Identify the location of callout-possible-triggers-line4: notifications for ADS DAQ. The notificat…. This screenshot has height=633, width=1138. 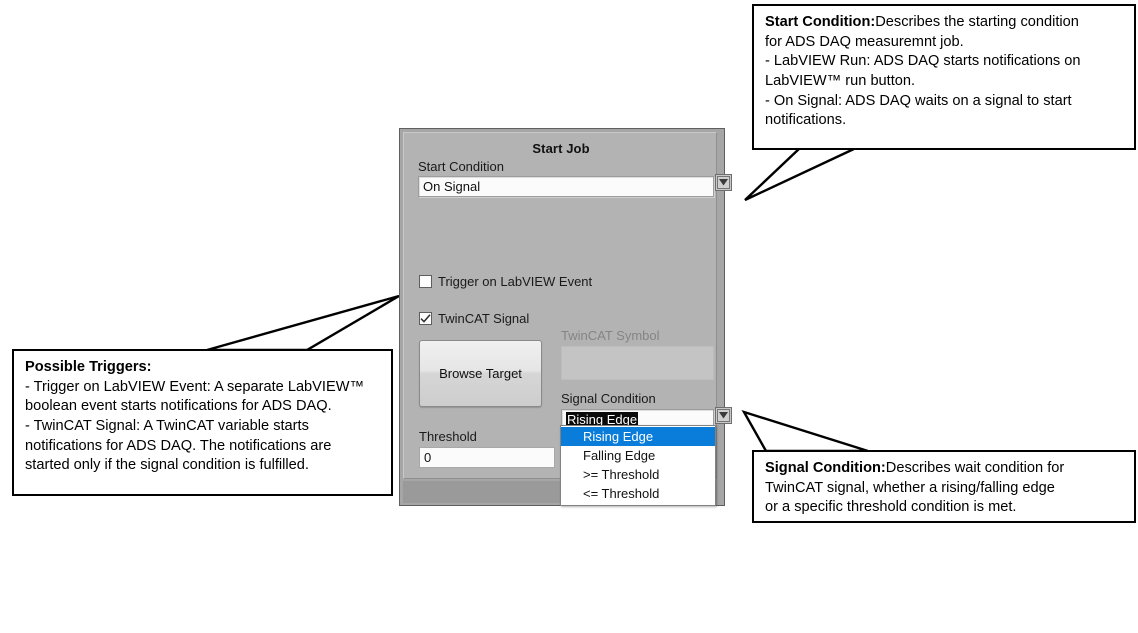
(178, 445).